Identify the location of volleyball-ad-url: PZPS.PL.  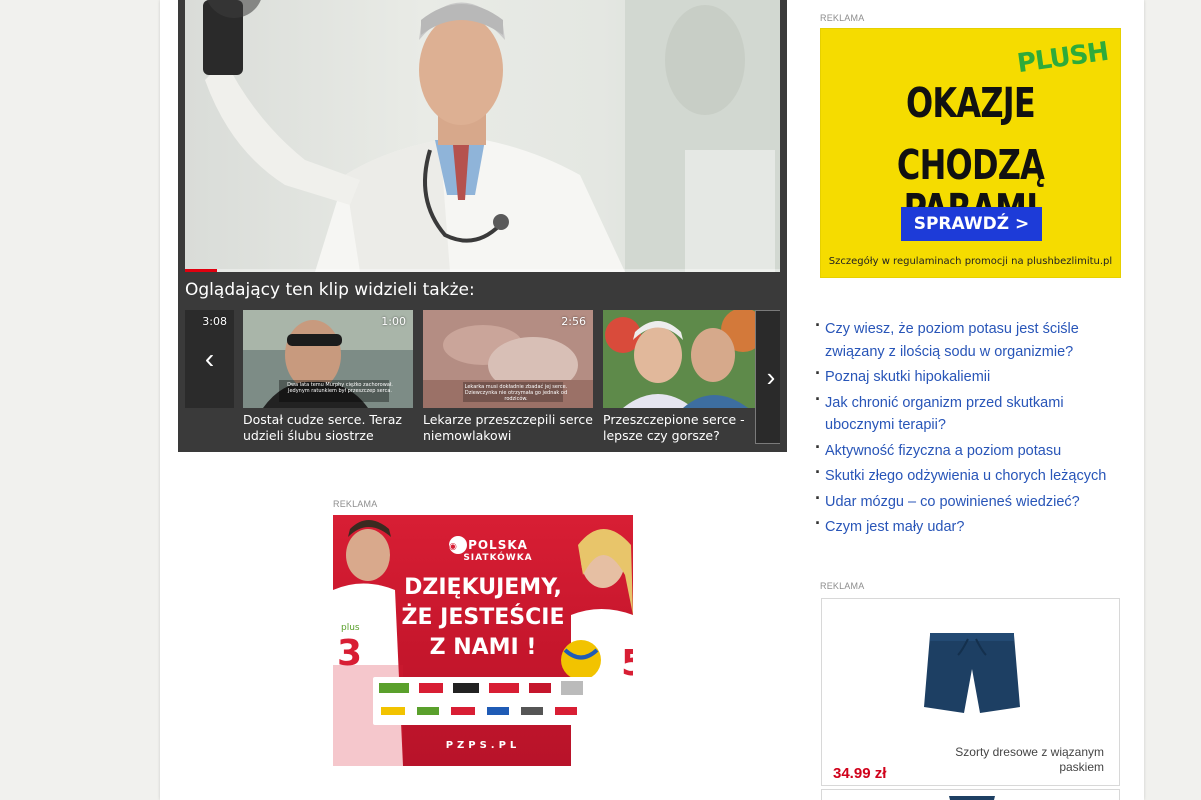
(483, 745).